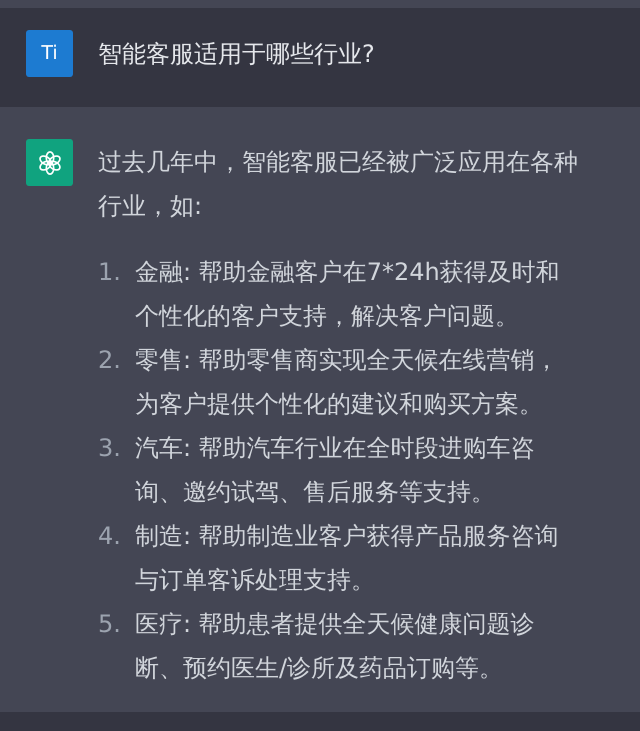  What do you see at coordinates (347, 382) in the screenshot?
I see `list-item-text: 零售: 帮助零售商实现全天候在线营销，为客户提供个性化的建议和购买方案。` at bounding box center [347, 382].